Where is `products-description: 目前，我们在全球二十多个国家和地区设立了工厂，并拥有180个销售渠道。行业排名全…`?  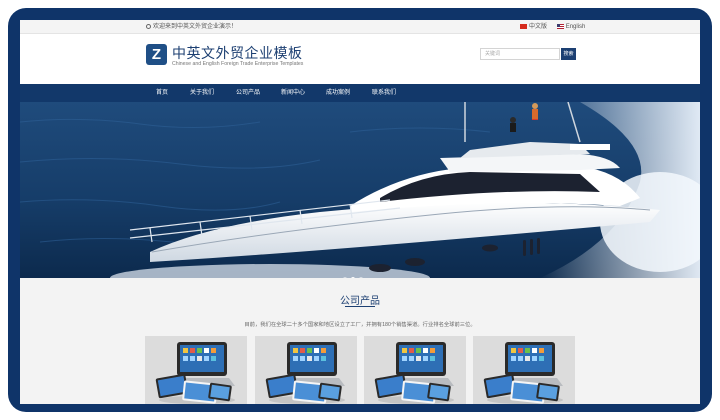 products-description: 目前，我们在全球二十多个国家和地区设立了工厂，并拥有180个销售渠道。行业排名全… is located at coordinates (360, 325).